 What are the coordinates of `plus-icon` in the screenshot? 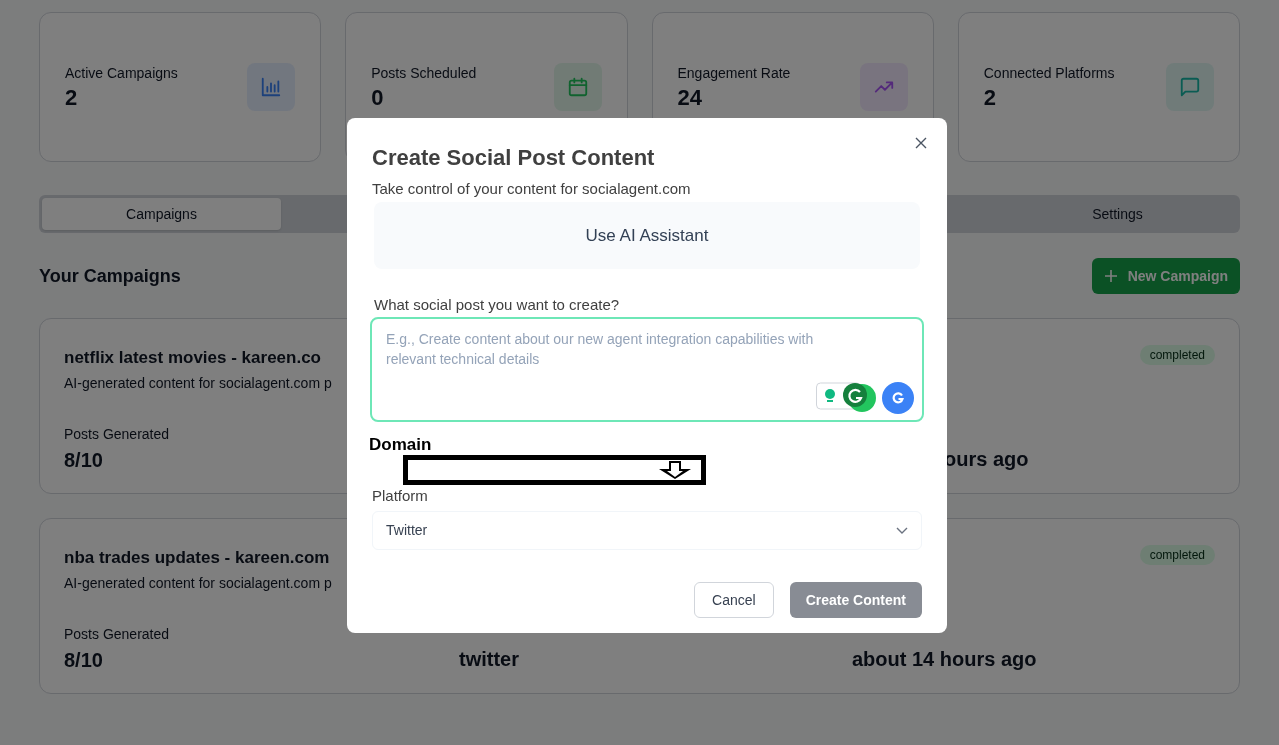 It's located at (1110, 276).